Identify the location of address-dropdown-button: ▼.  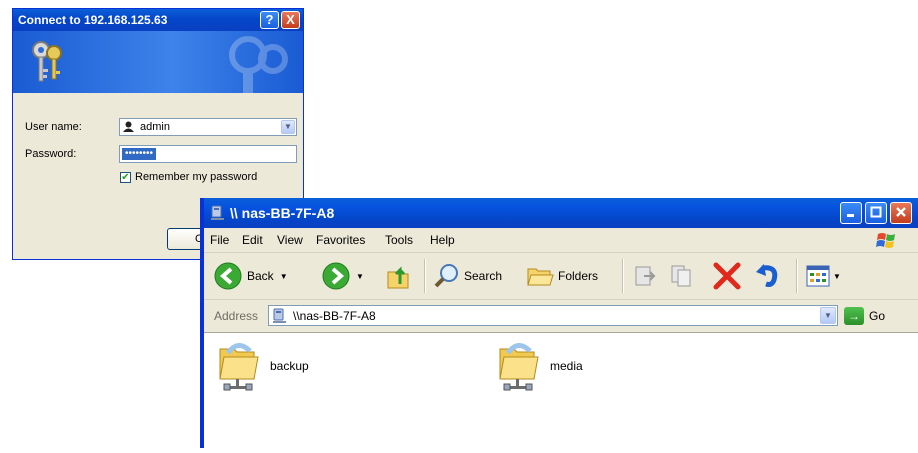
(828, 315).